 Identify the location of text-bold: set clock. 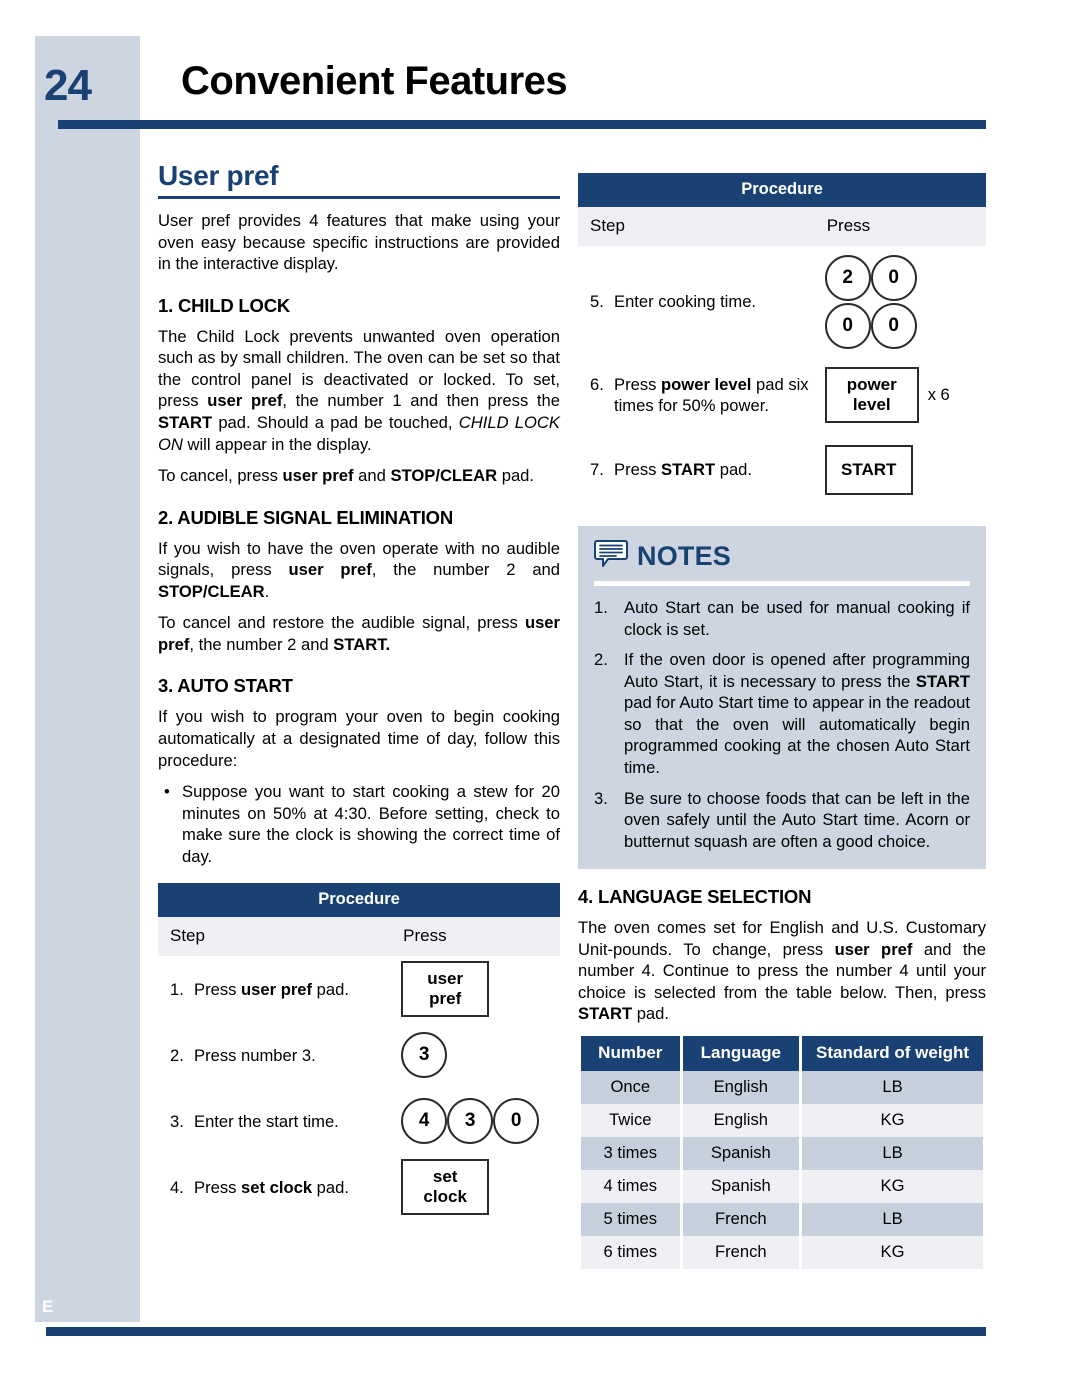
(277, 1187).